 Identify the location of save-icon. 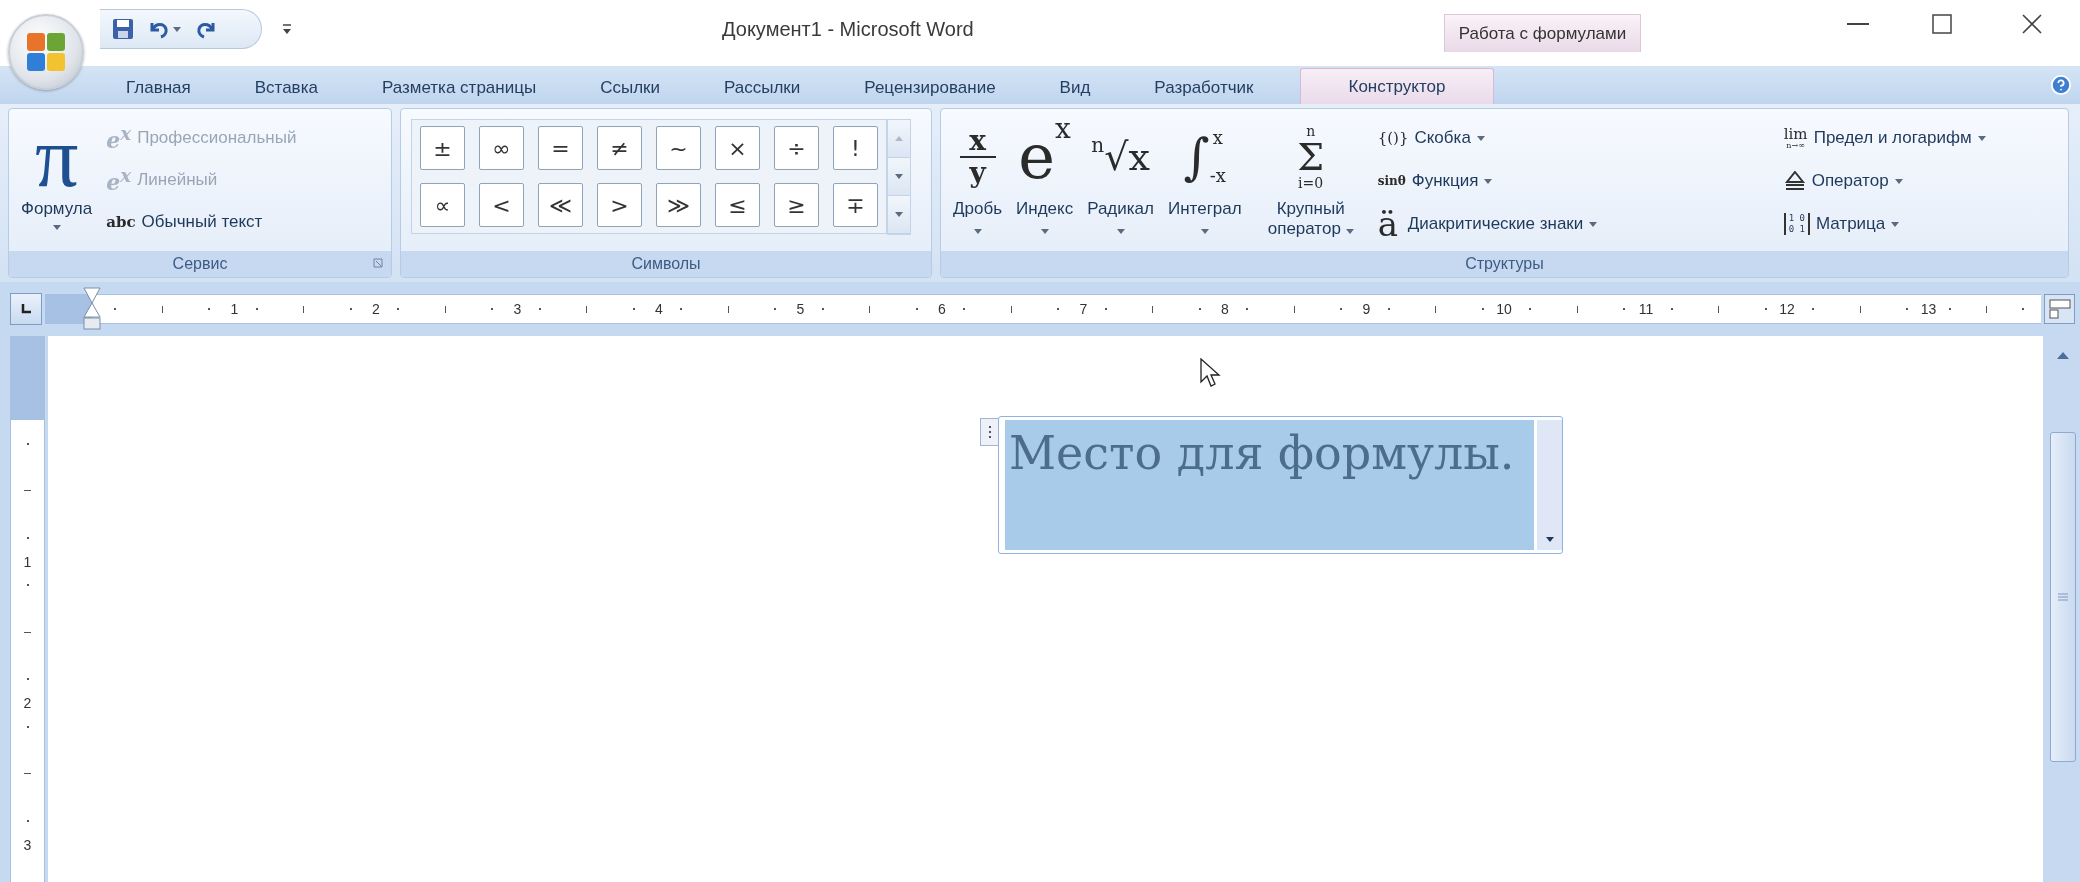
(123, 29).